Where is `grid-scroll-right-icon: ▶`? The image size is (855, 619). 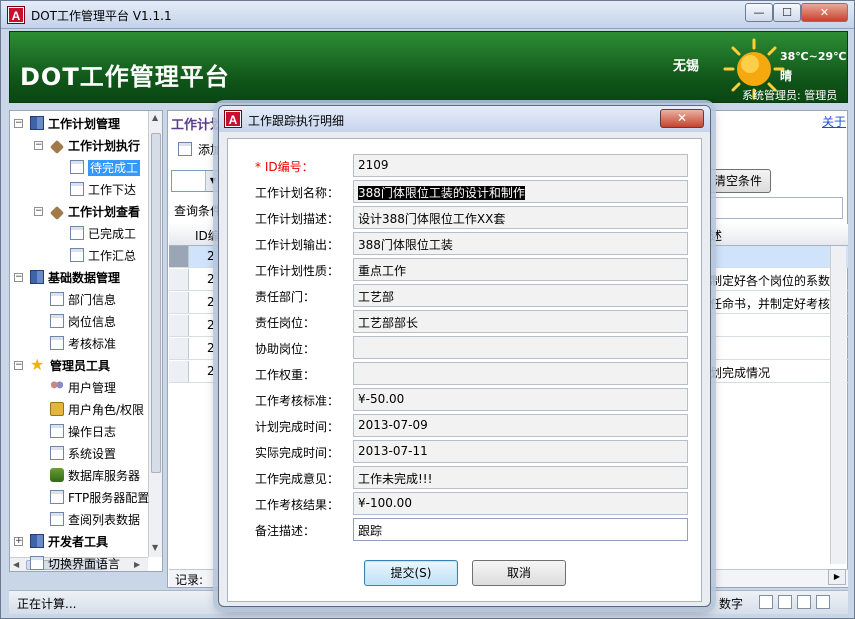
grid-scroll-right-icon: ▶ is located at coordinates (837, 577).